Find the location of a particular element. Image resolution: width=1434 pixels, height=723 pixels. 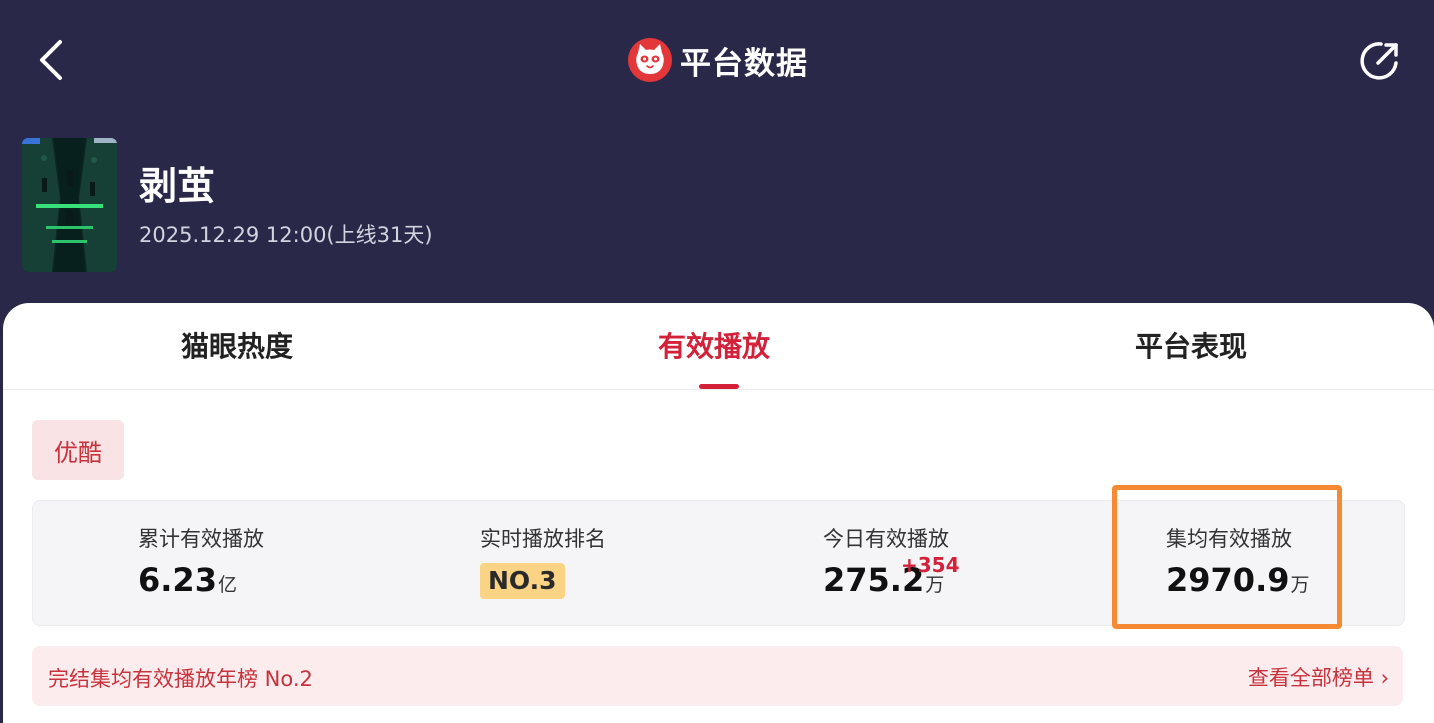

poster-image is located at coordinates (69, 205).